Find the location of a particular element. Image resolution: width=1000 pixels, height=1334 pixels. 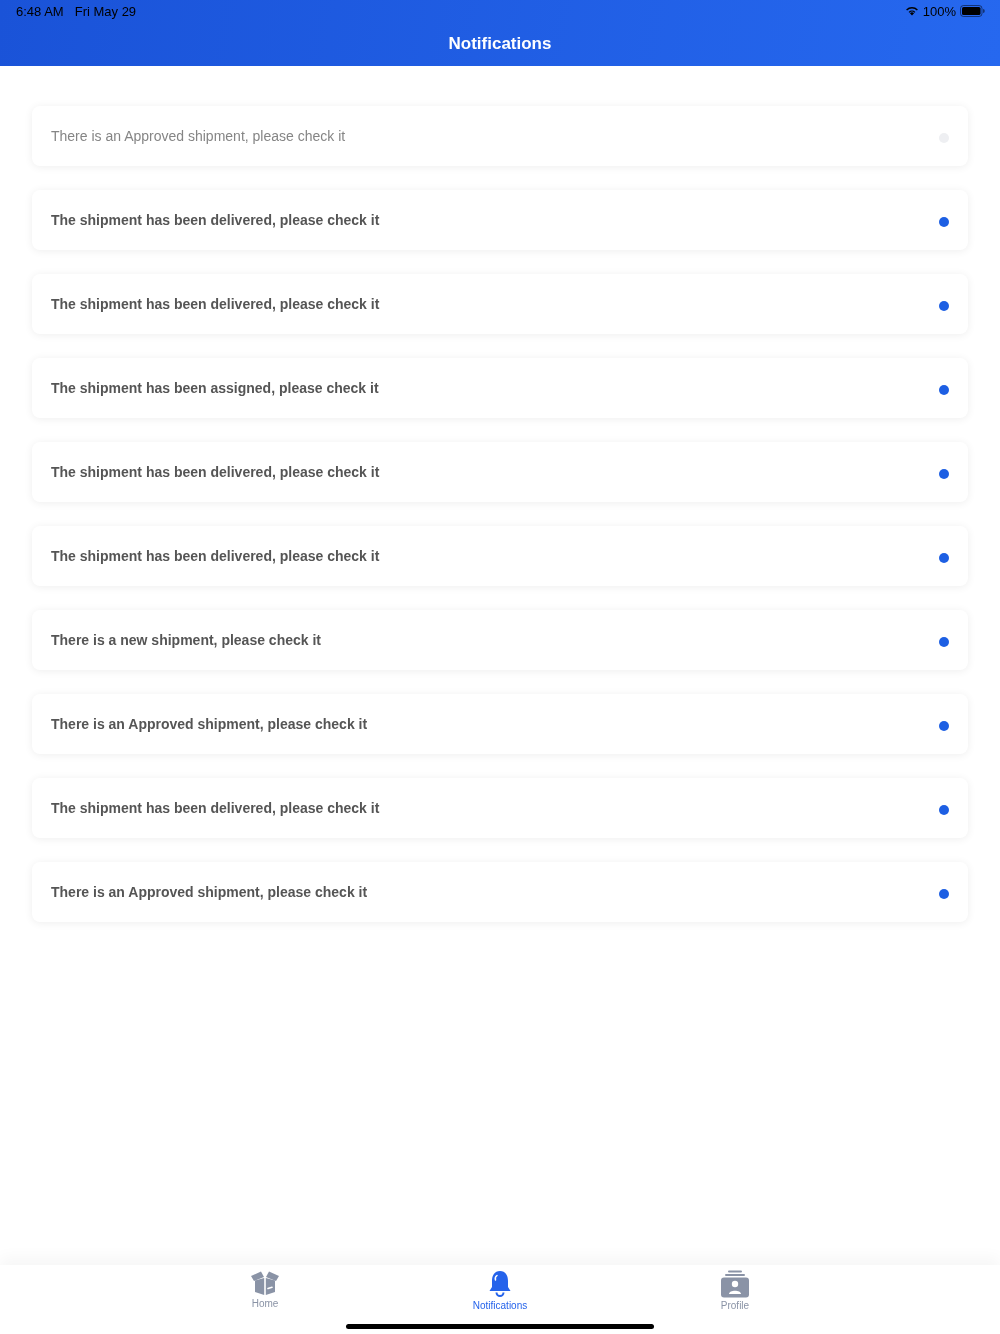

status-date: Fri May 29 is located at coordinates (105, 11).